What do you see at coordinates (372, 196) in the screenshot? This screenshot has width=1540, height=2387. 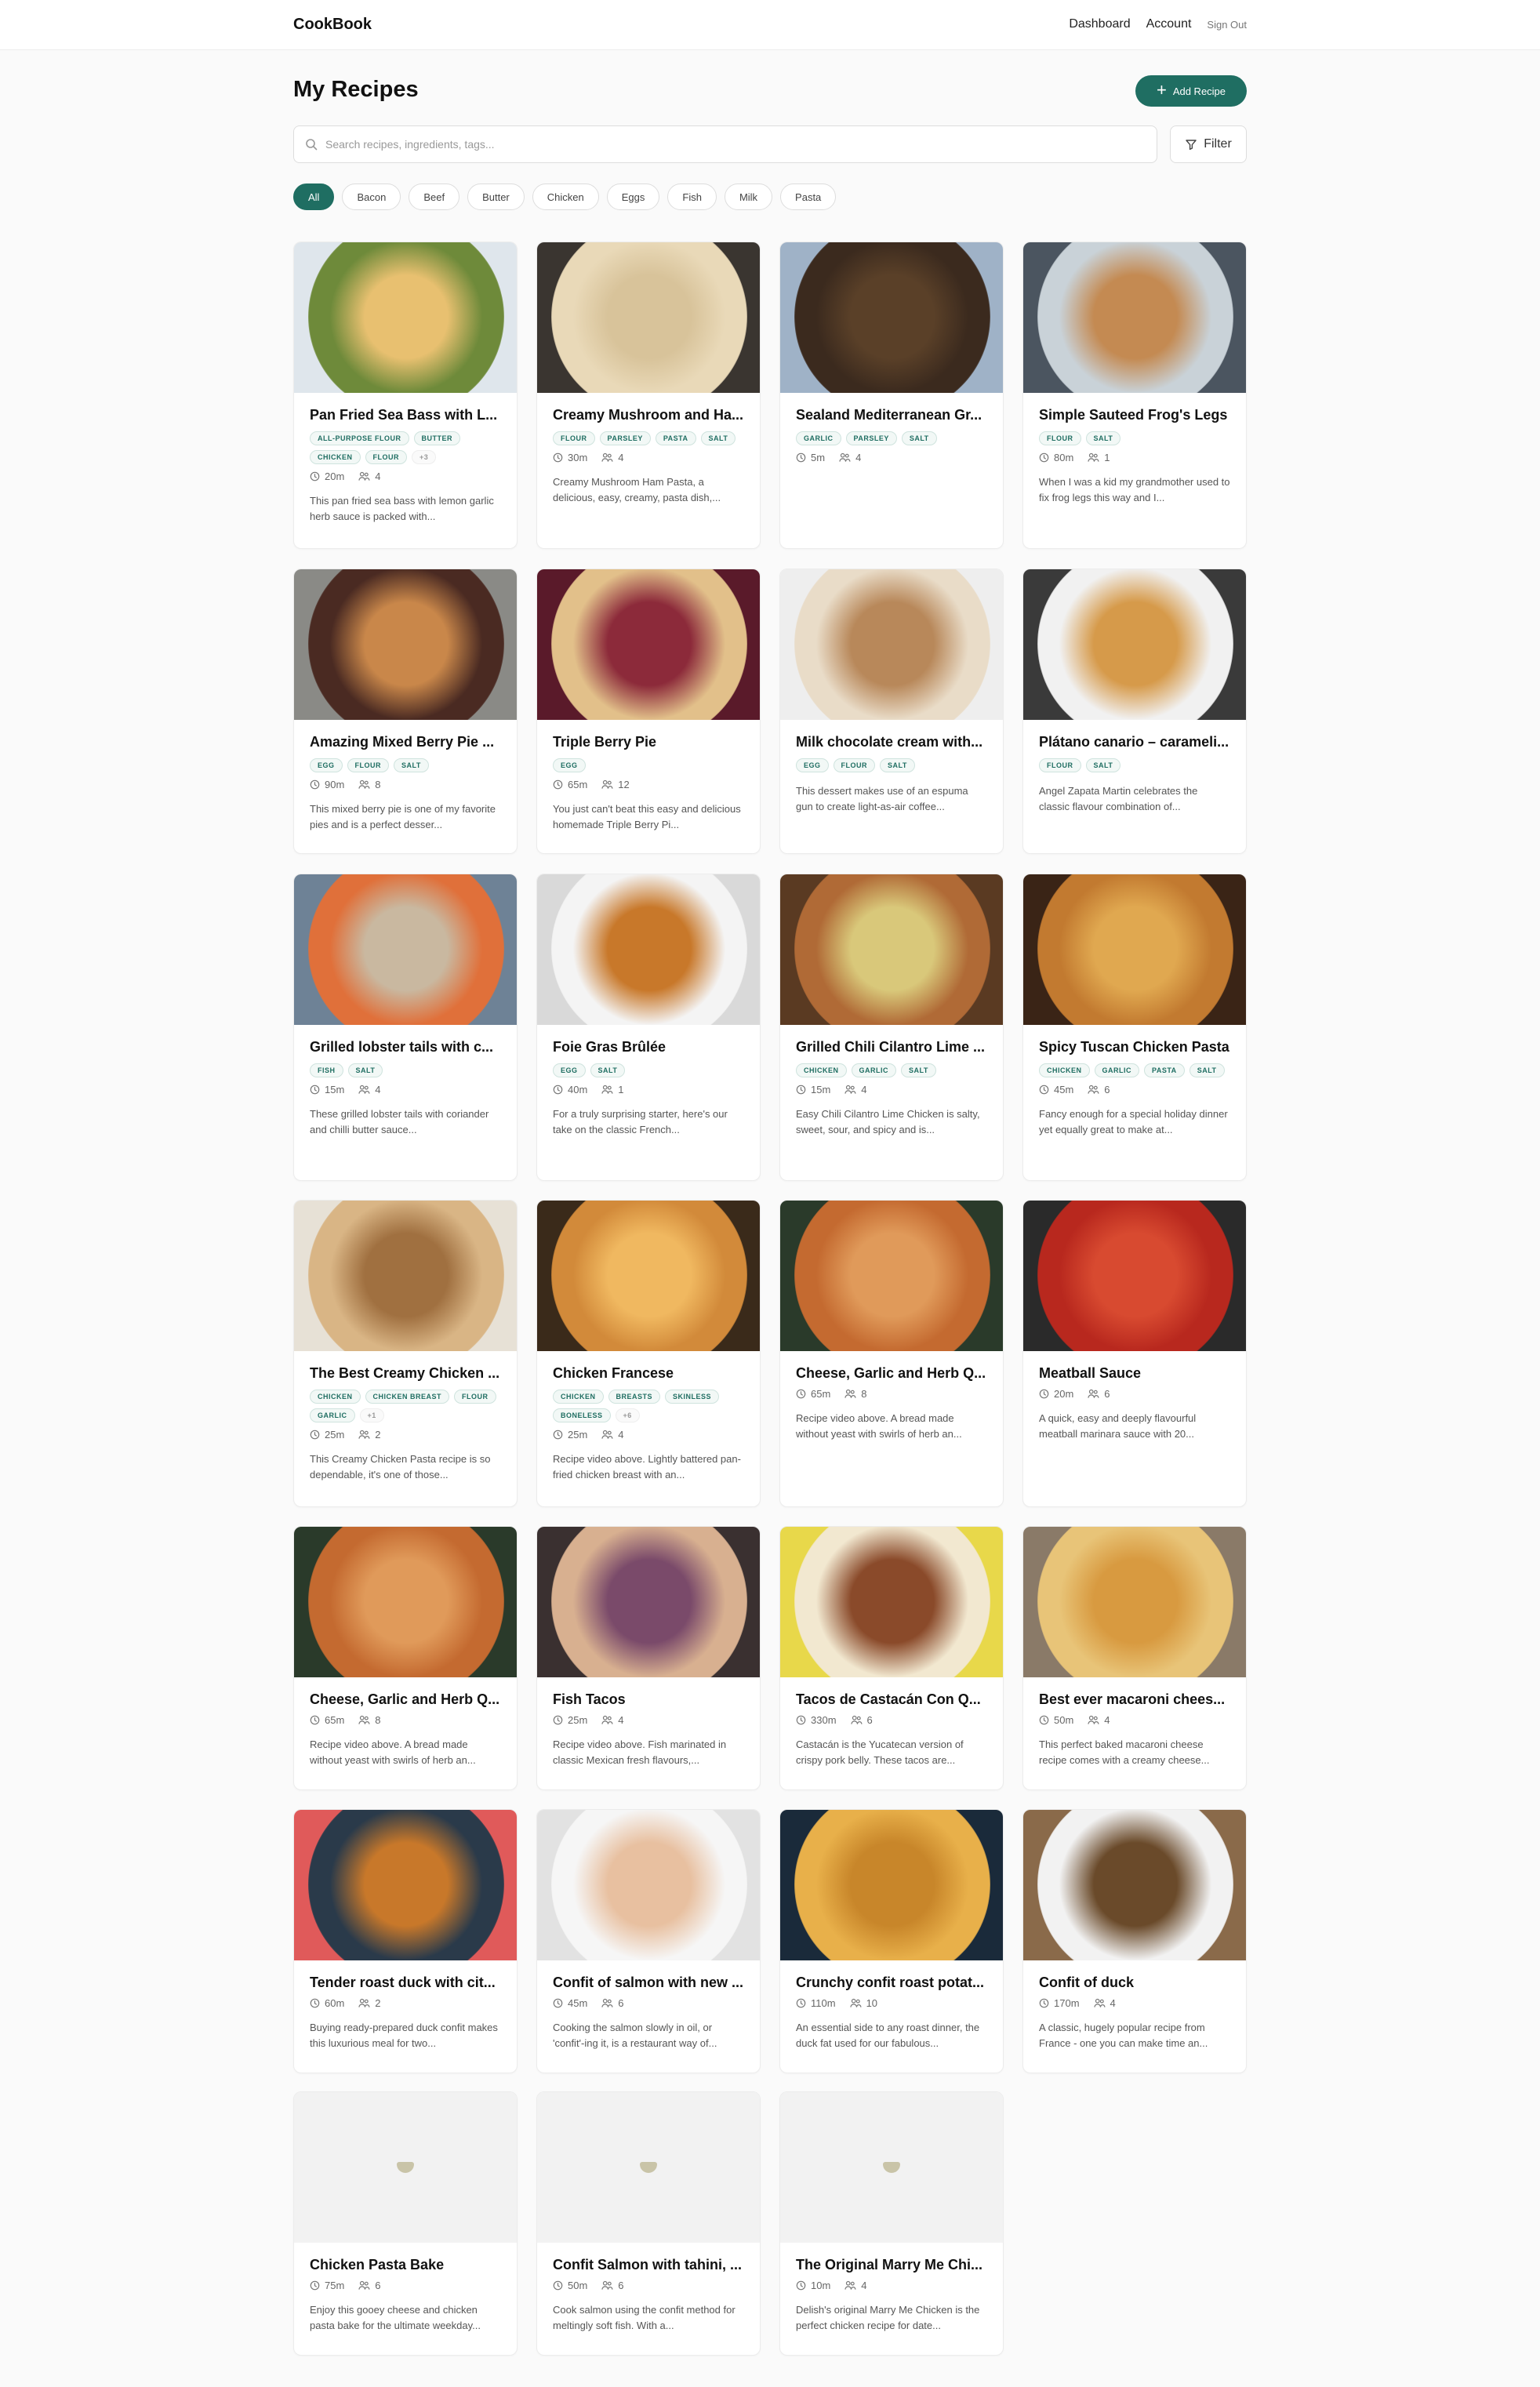 I see `chip-bacon: Bacon` at bounding box center [372, 196].